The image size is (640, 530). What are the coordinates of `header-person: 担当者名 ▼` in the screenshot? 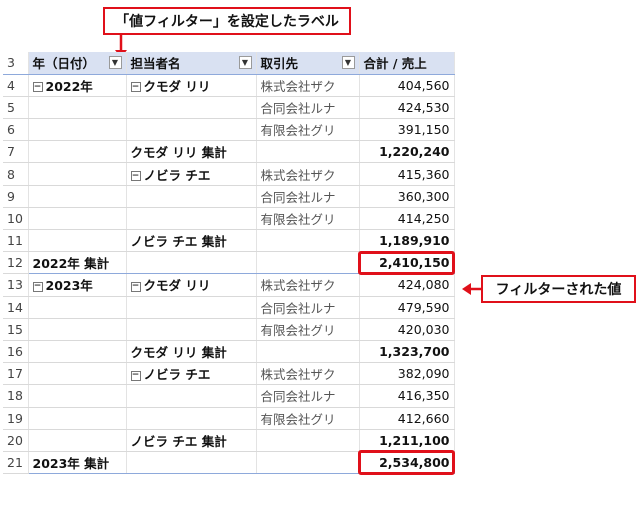 It's located at (191, 63).